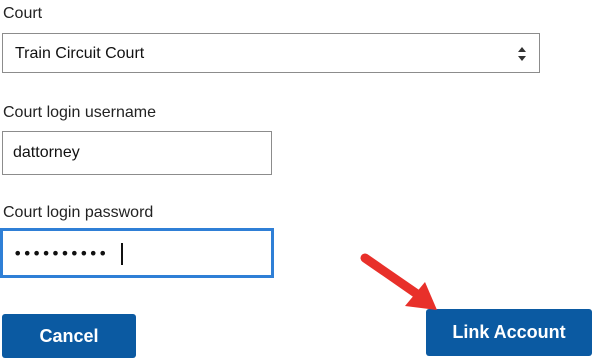 The image size is (592, 358). Describe the element at coordinates (23, 13) in the screenshot. I see `court-label: Court` at that location.